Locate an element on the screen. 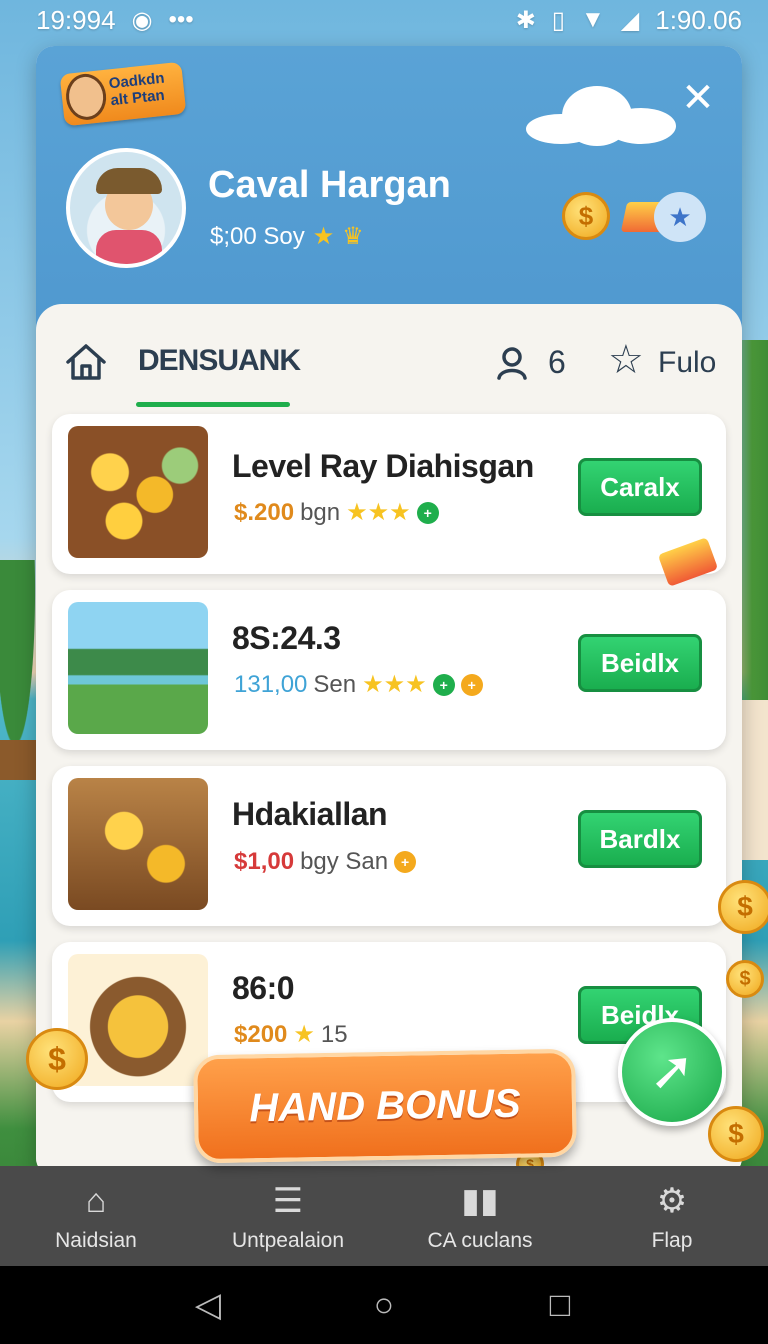  gear-icon: ⚙ is located at coordinates (672, 1201).